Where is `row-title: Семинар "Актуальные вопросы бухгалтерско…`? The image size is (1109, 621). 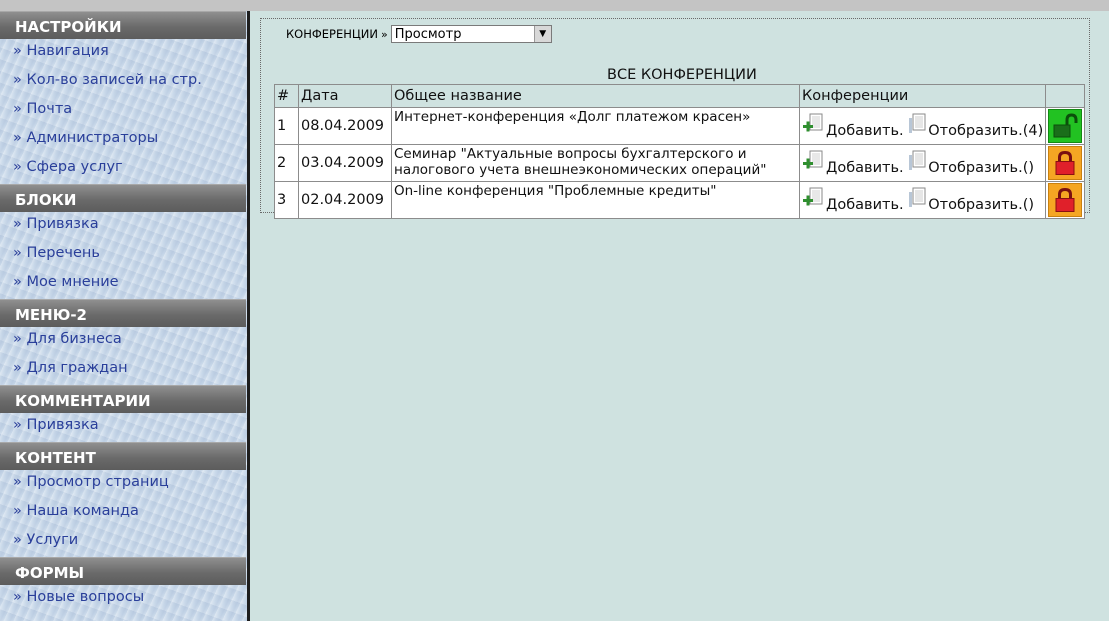
row-title: Семинар "Актуальные вопросы бухгалтерско… is located at coordinates (595, 163).